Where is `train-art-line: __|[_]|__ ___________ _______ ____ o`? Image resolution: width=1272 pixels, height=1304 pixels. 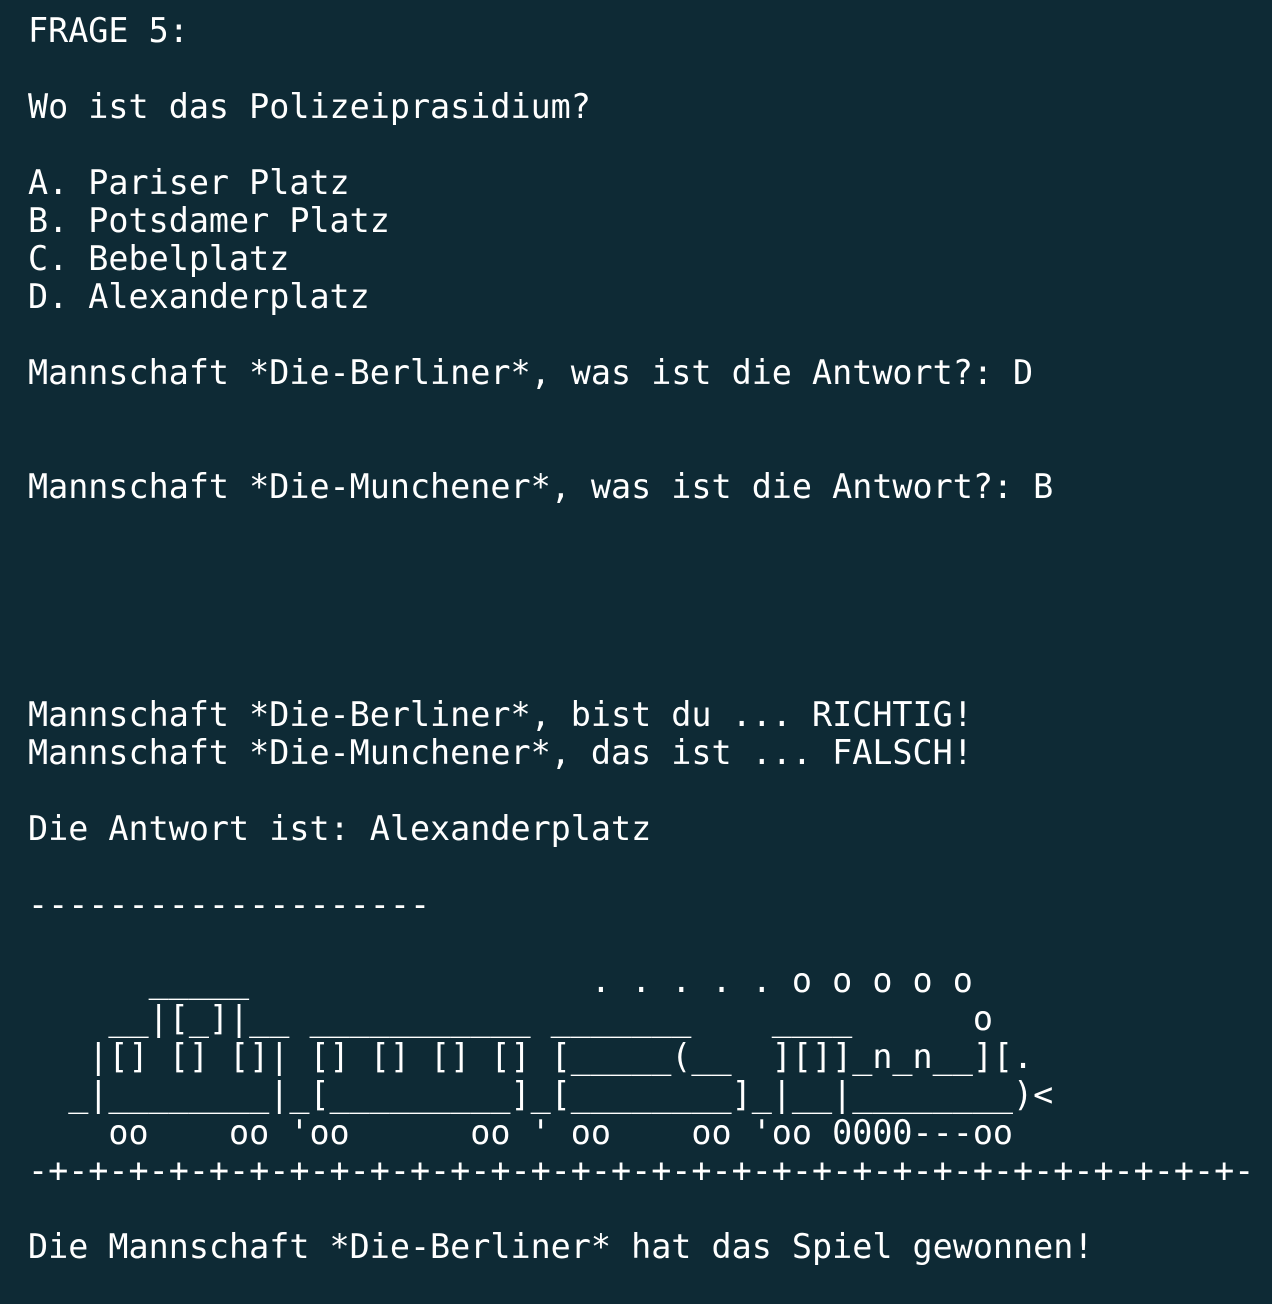 train-art-line: __|[_]|__ ___________ _______ ____ o is located at coordinates (510, 1018).